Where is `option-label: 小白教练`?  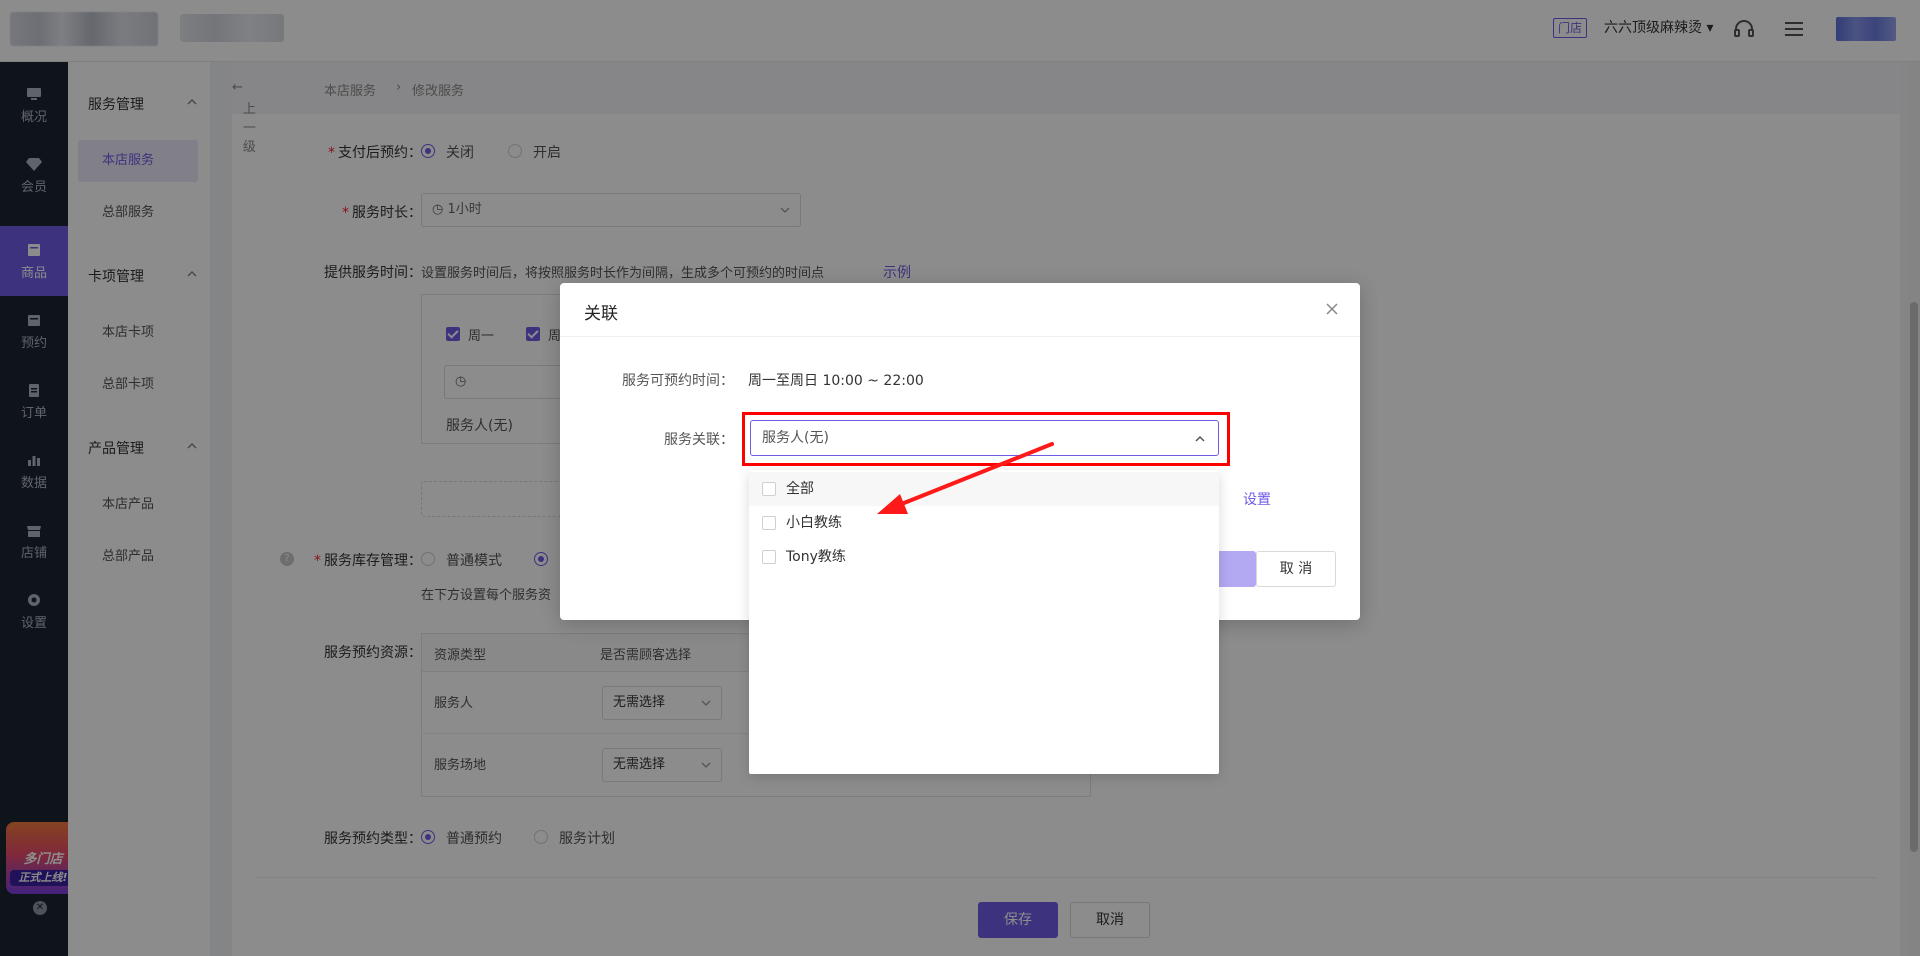 option-label: 小白教练 is located at coordinates (814, 523).